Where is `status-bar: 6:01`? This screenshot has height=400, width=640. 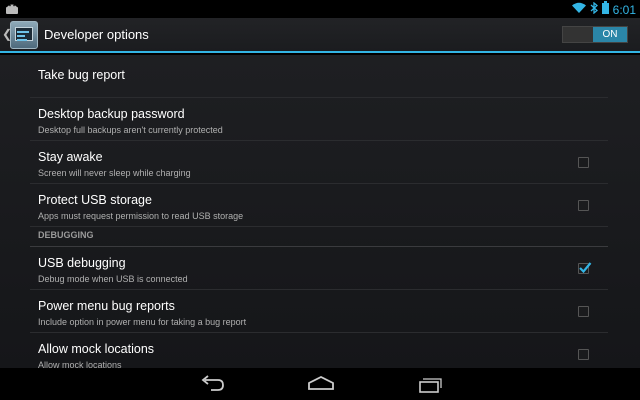
status-bar: 6:01 is located at coordinates (320, 9).